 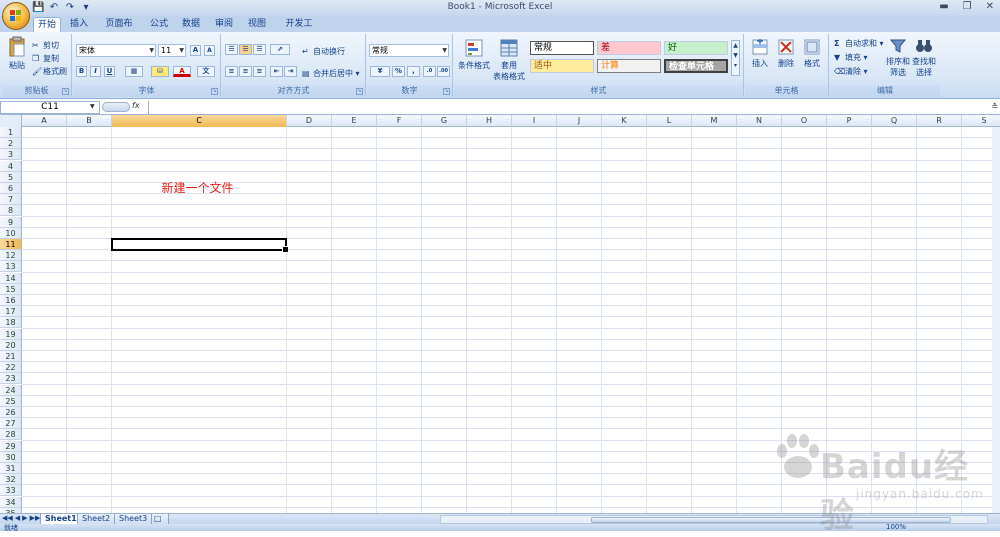 What do you see at coordinates (11, 278) in the screenshot?
I see `row-header-14: 14` at bounding box center [11, 278].